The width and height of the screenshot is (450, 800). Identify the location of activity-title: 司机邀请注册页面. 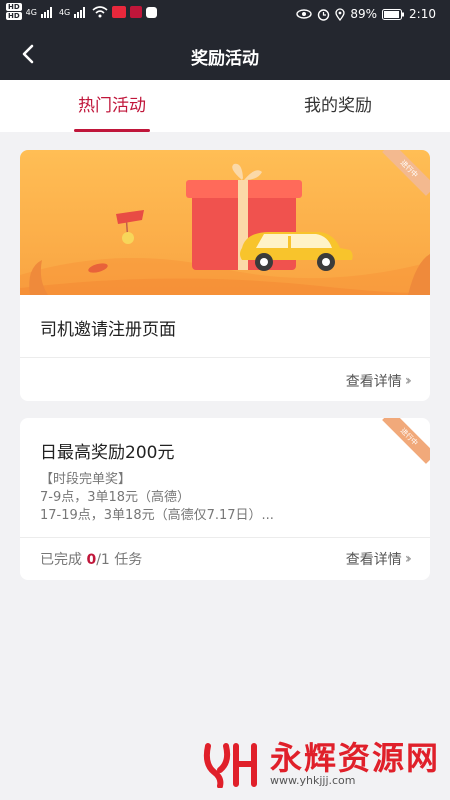
(108, 330).